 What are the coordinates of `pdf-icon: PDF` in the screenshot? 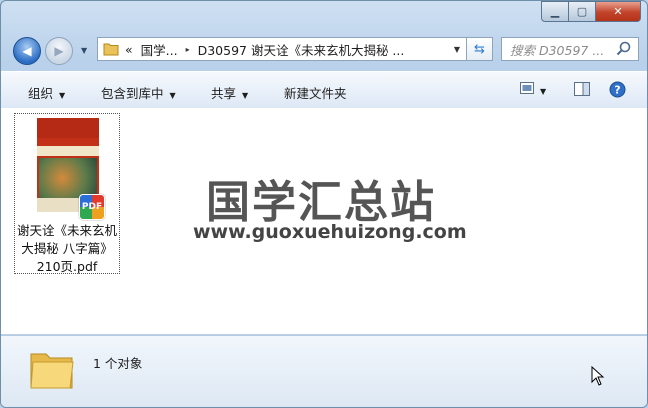 It's located at (92, 207).